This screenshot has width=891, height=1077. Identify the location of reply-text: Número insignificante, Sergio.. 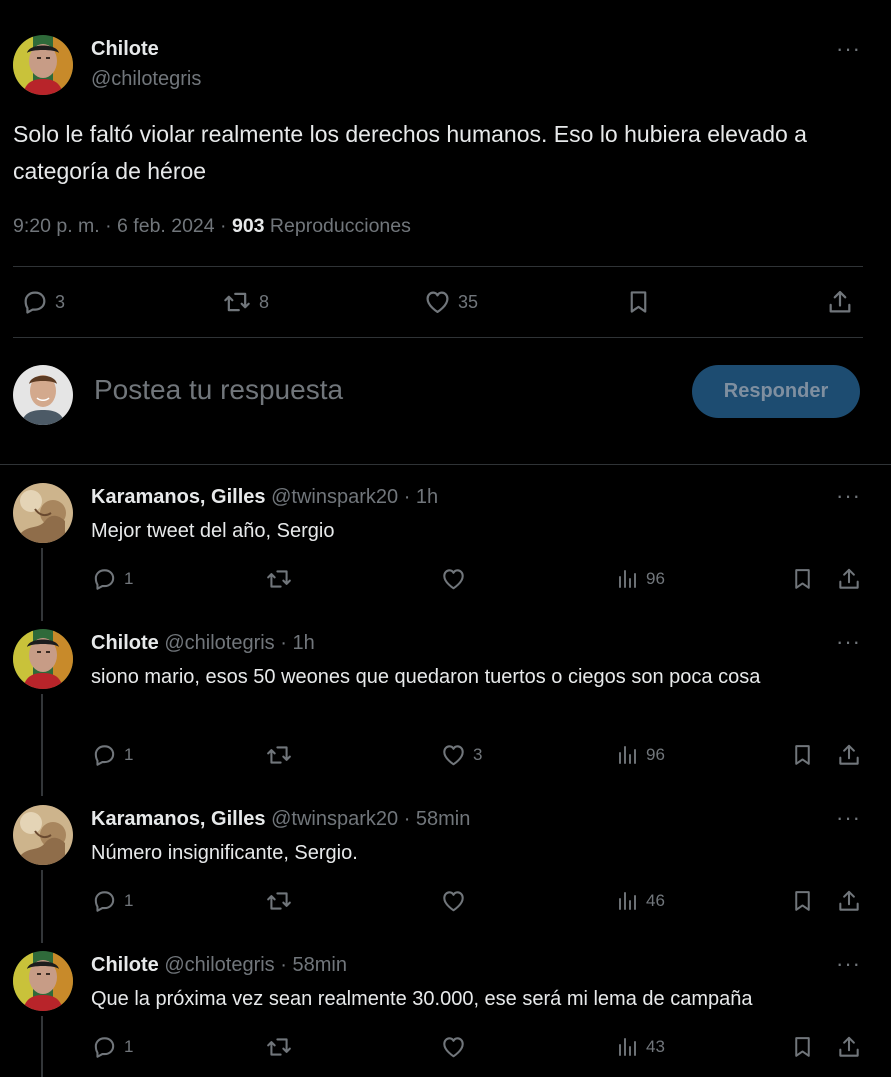
(224, 853).